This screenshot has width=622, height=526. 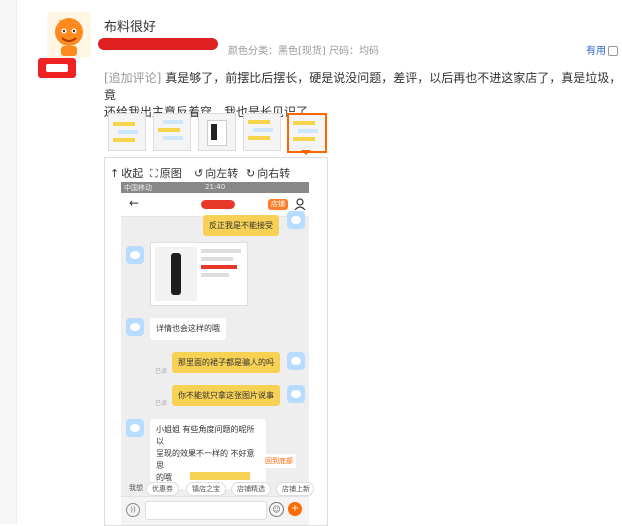 I want to click on rotate-right-label: 向右转, so click(x=274, y=173).